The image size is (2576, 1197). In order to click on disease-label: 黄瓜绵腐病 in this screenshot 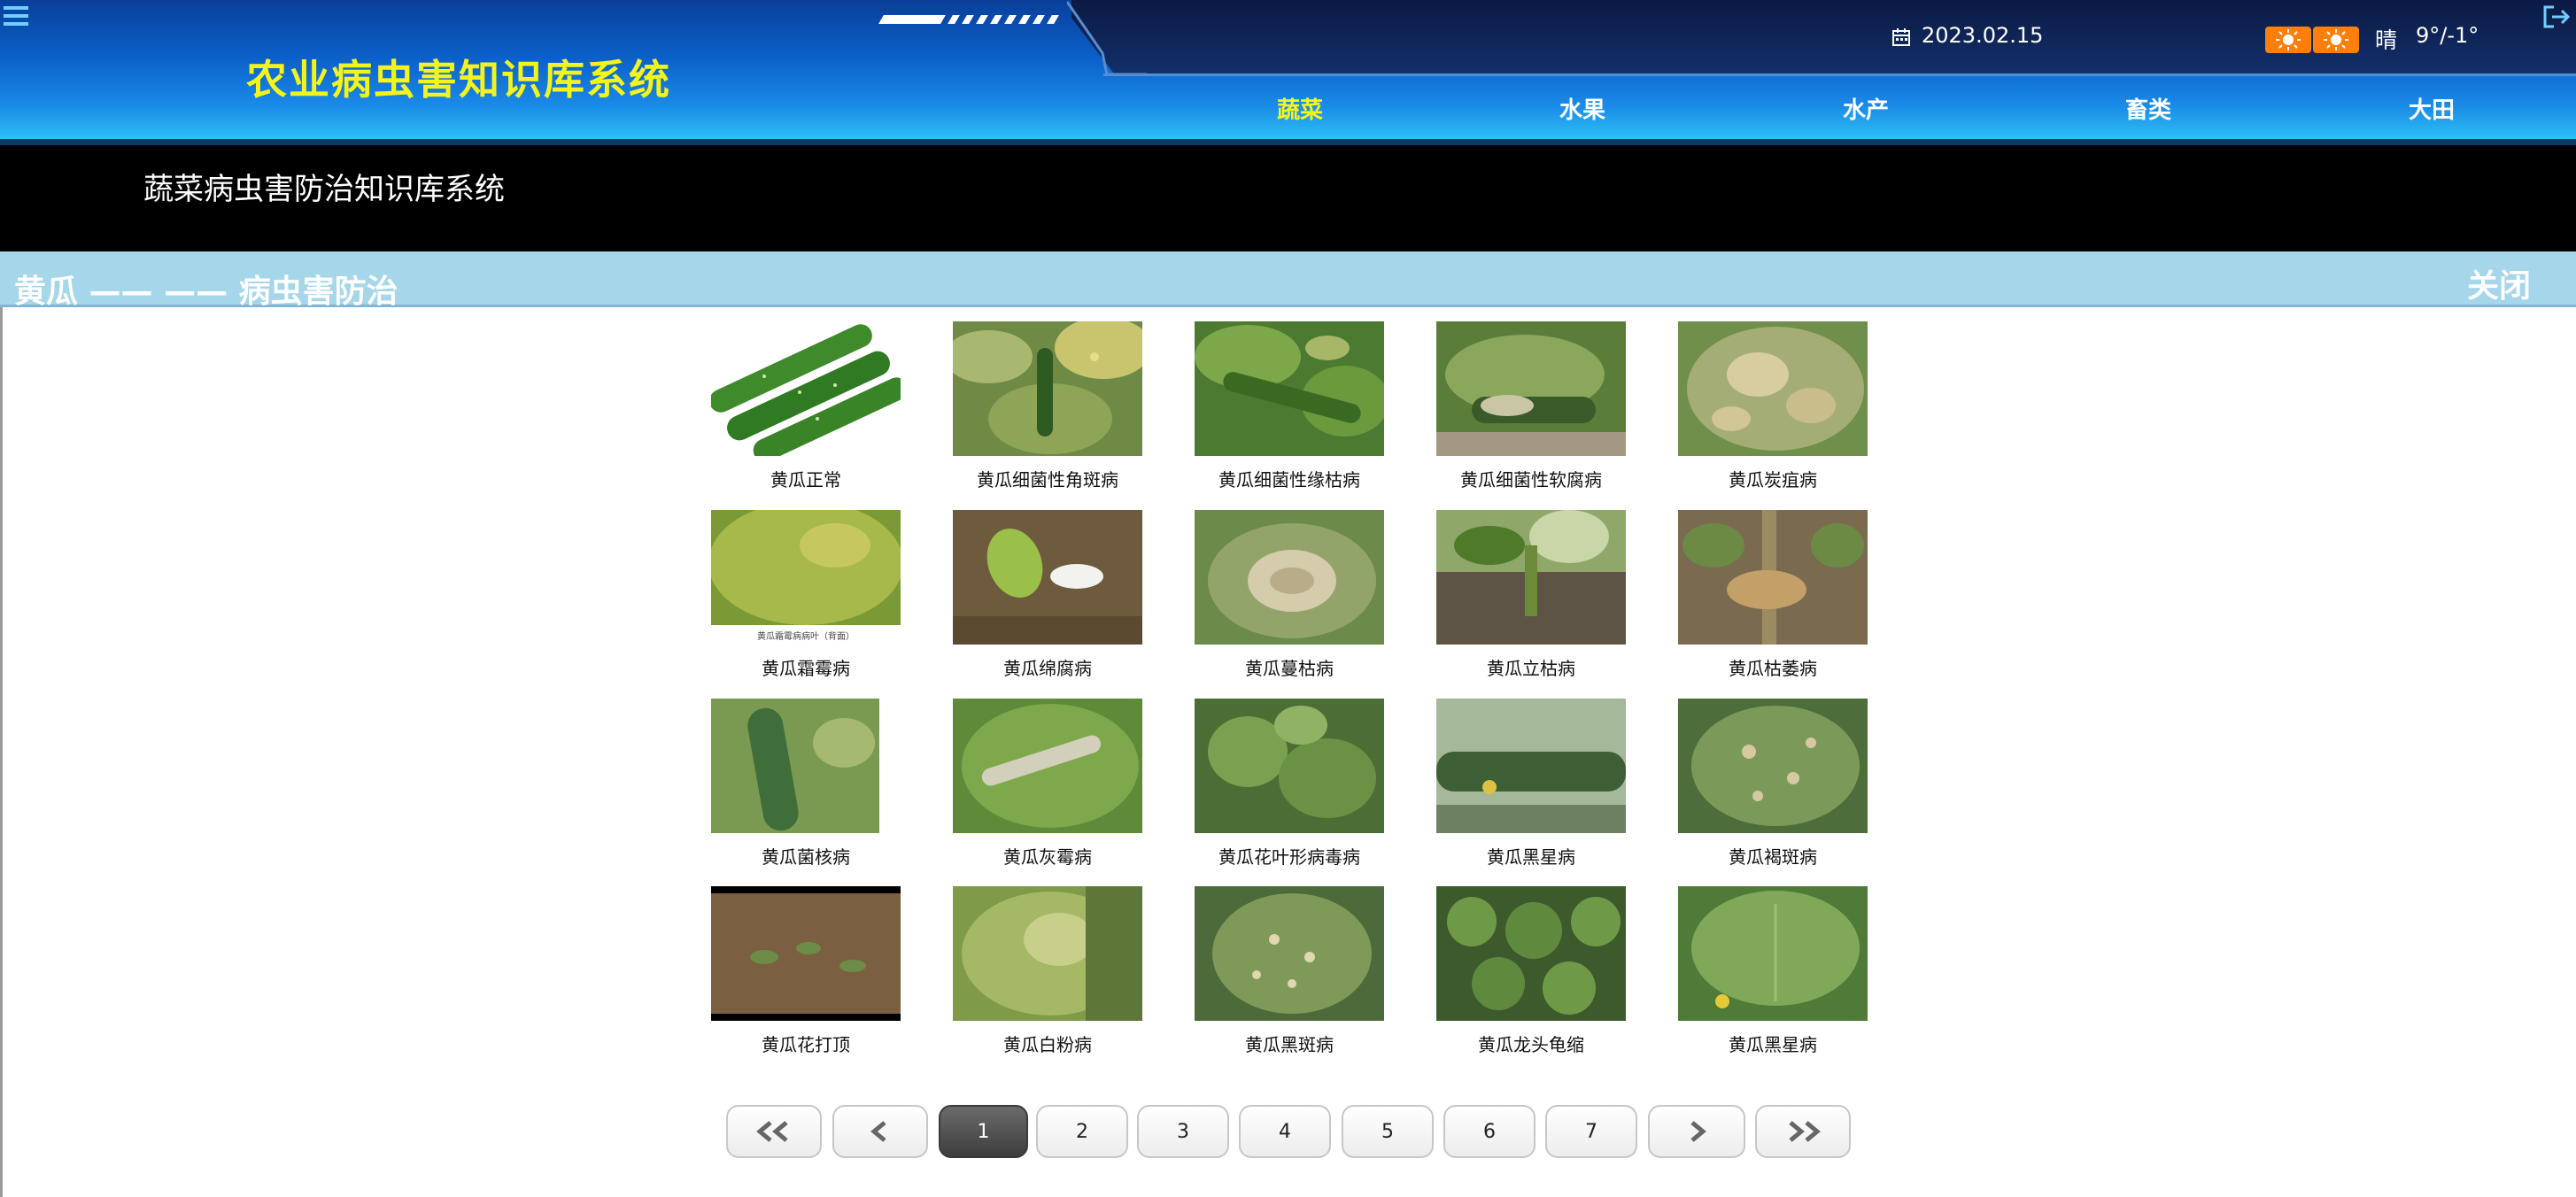, I will do `click(1047, 668)`.